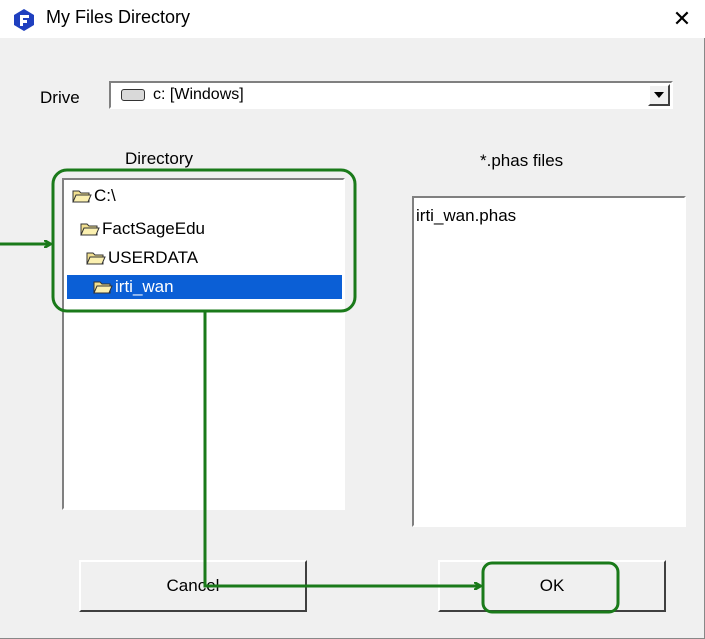 The width and height of the screenshot is (705, 639). I want to click on title-bar: My Files Directory ✕, so click(352, 19).